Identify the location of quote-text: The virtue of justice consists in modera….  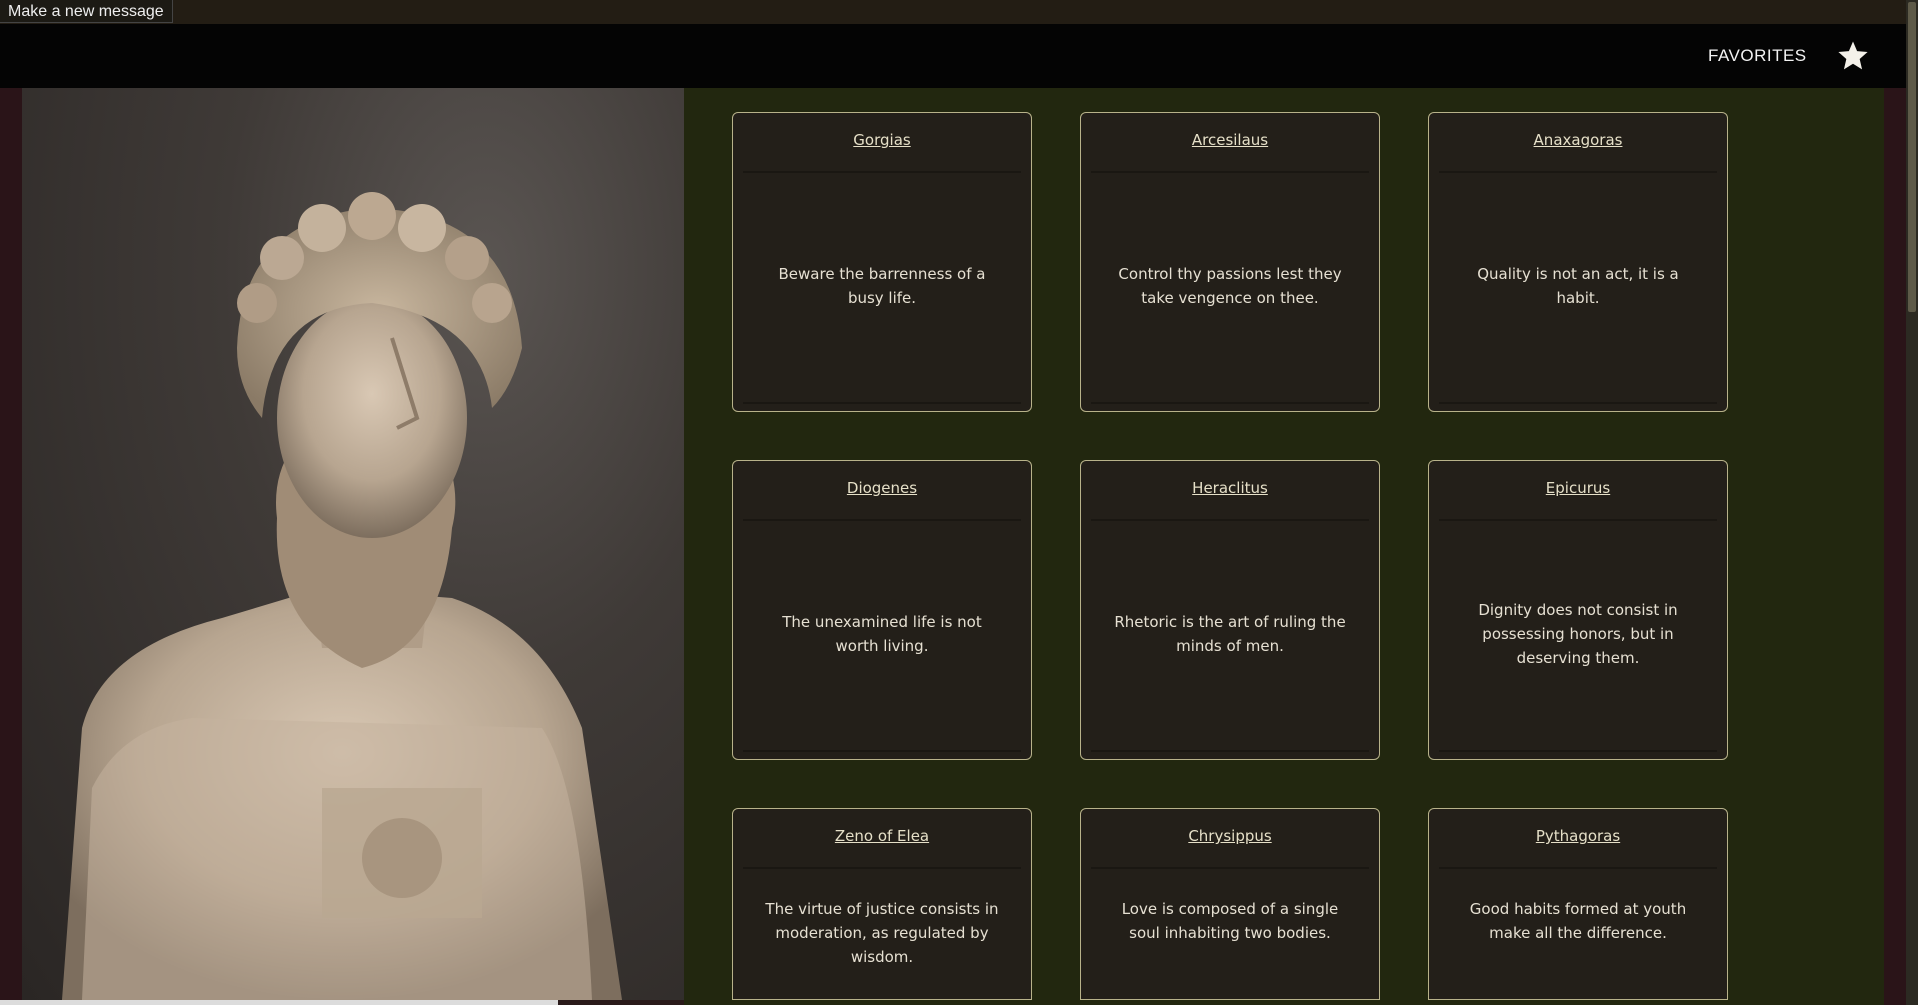
(882, 933).